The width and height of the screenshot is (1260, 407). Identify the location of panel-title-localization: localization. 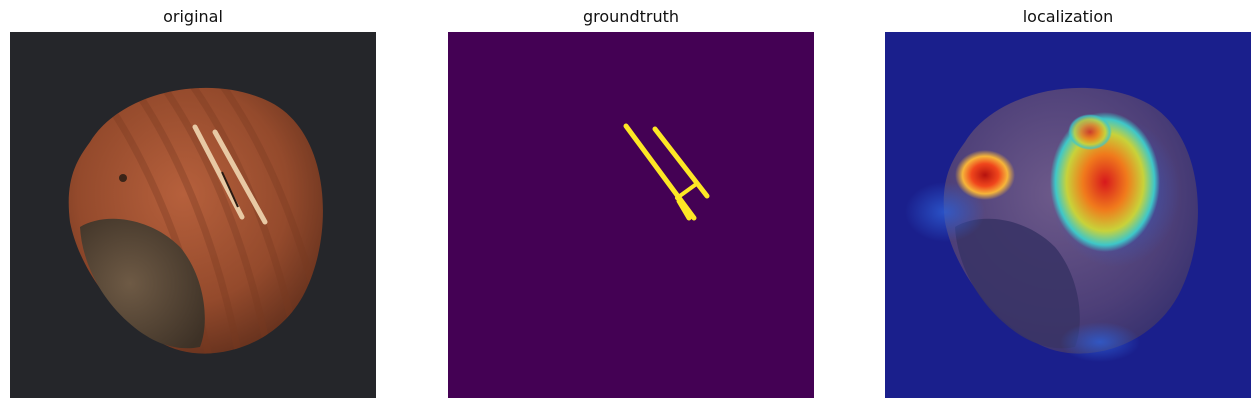
(1068, 16).